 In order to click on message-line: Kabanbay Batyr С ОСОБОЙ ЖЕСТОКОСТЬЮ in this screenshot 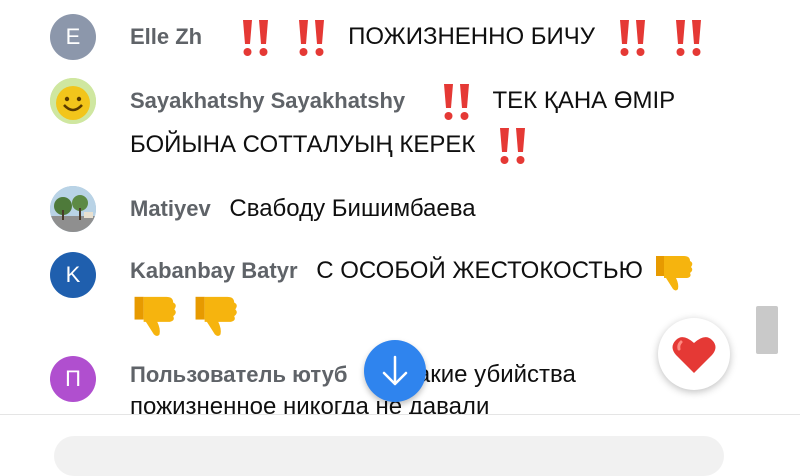, I will do `click(413, 271)`.